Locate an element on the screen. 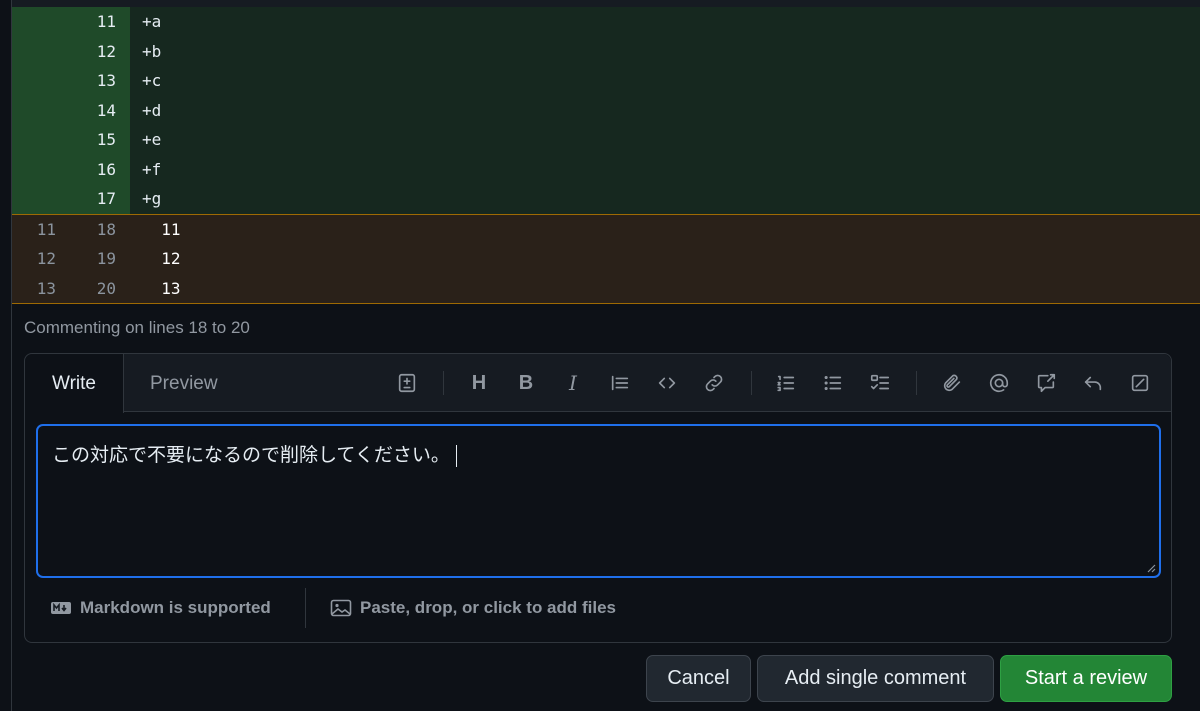  mention-icon is located at coordinates (999, 383).